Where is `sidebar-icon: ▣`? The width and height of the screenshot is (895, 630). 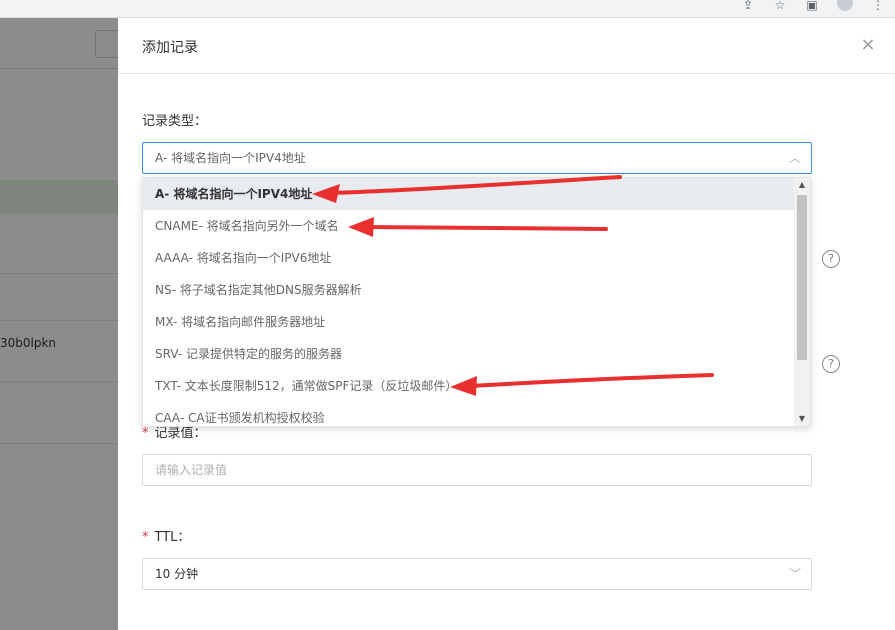 sidebar-icon: ▣ is located at coordinates (812, 6).